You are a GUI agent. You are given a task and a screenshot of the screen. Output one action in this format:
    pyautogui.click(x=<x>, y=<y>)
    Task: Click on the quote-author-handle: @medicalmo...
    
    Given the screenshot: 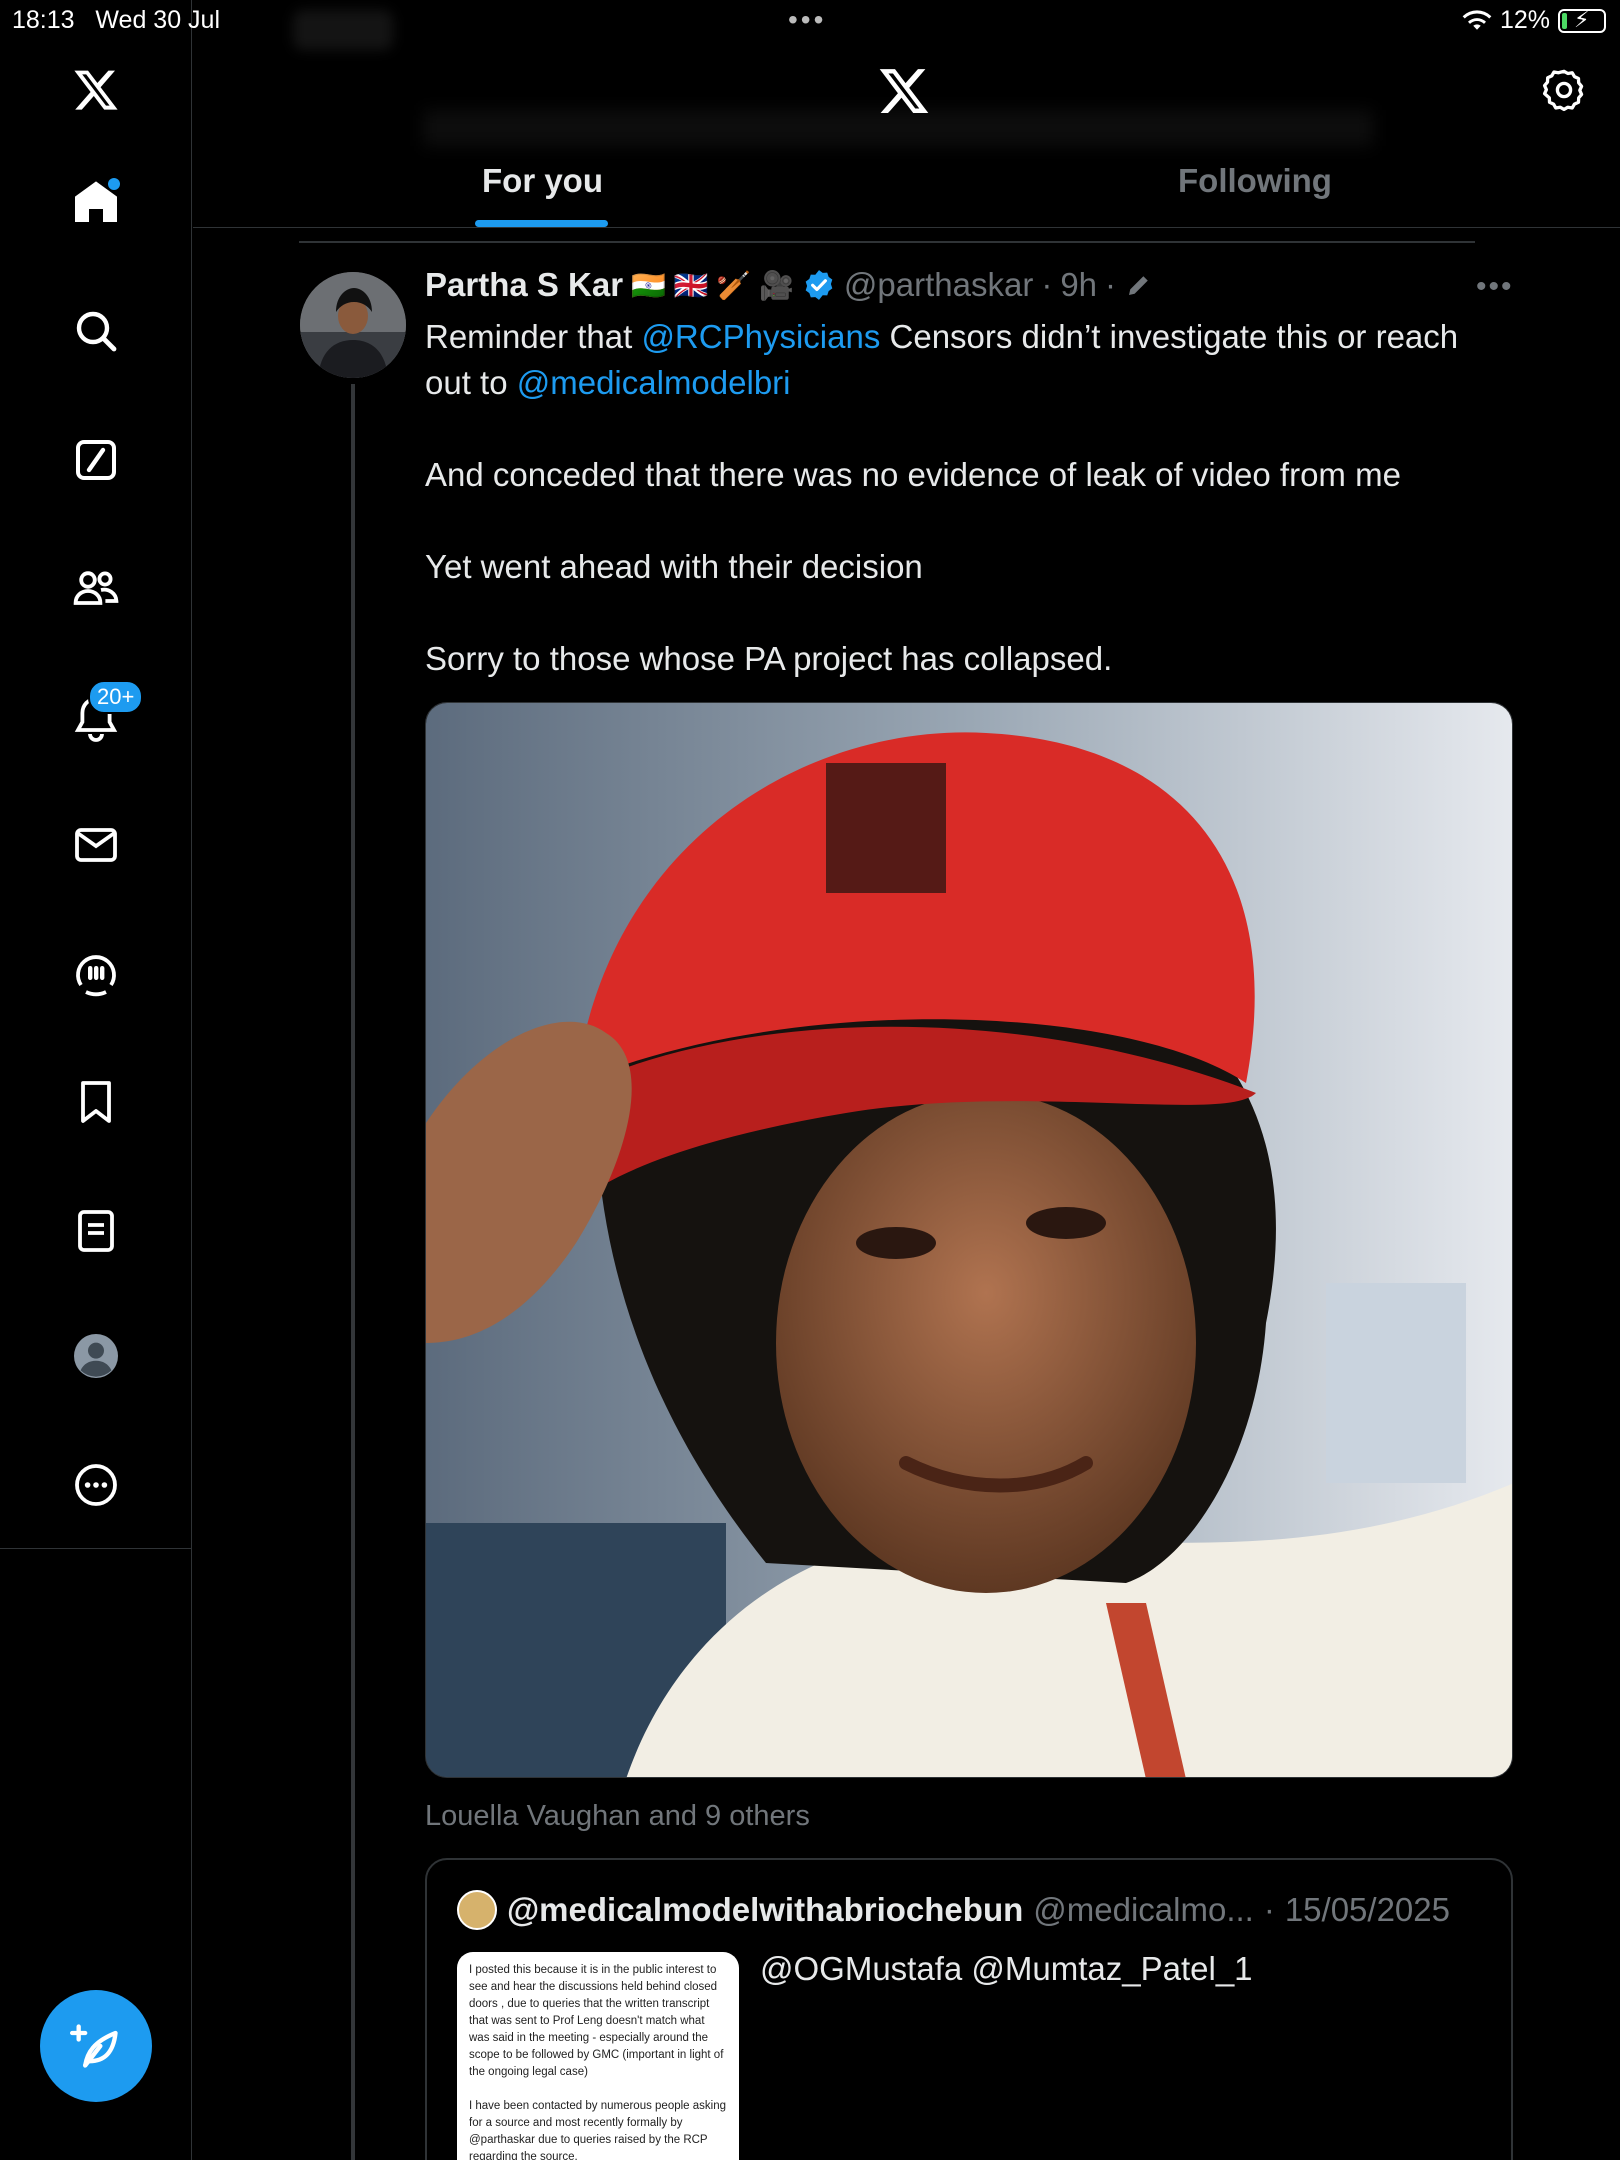 What is the action you would take?
    pyautogui.click(x=1143, y=1909)
    